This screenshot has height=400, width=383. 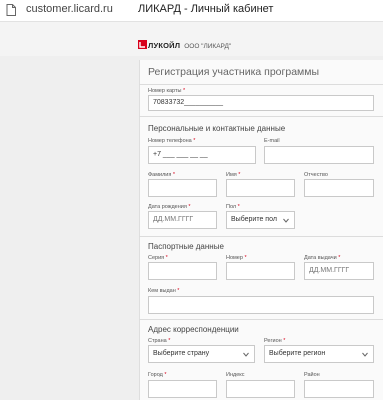 What do you see at coordinates (11, 10) in the screenshot?
I see `page-icon` at bounding box center [11, 10].